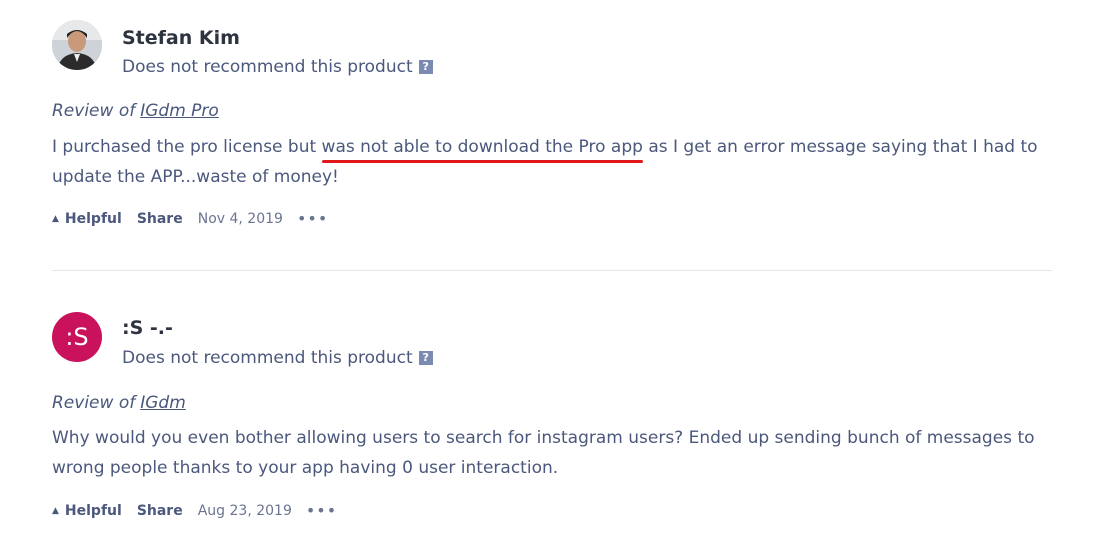 The width and height of the screenshot is (1107, 551). What do you see at coordinates (552, 270) in the screenshot?
I see `review-divider` at bounding box center [552, 270].